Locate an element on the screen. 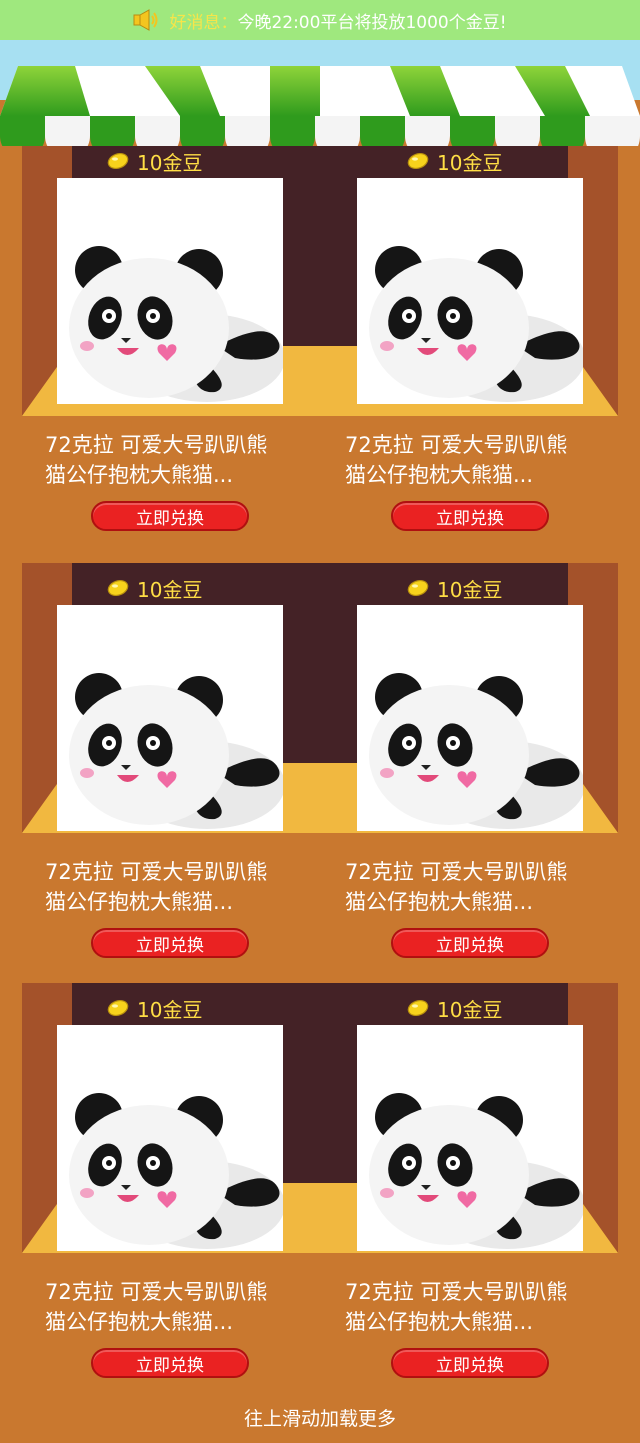 This screenshot has width=640, height=1443. notice-bar: 好消息： 今晚22:00平台将投放1000个金豆! is located at coordinates (320, 20).